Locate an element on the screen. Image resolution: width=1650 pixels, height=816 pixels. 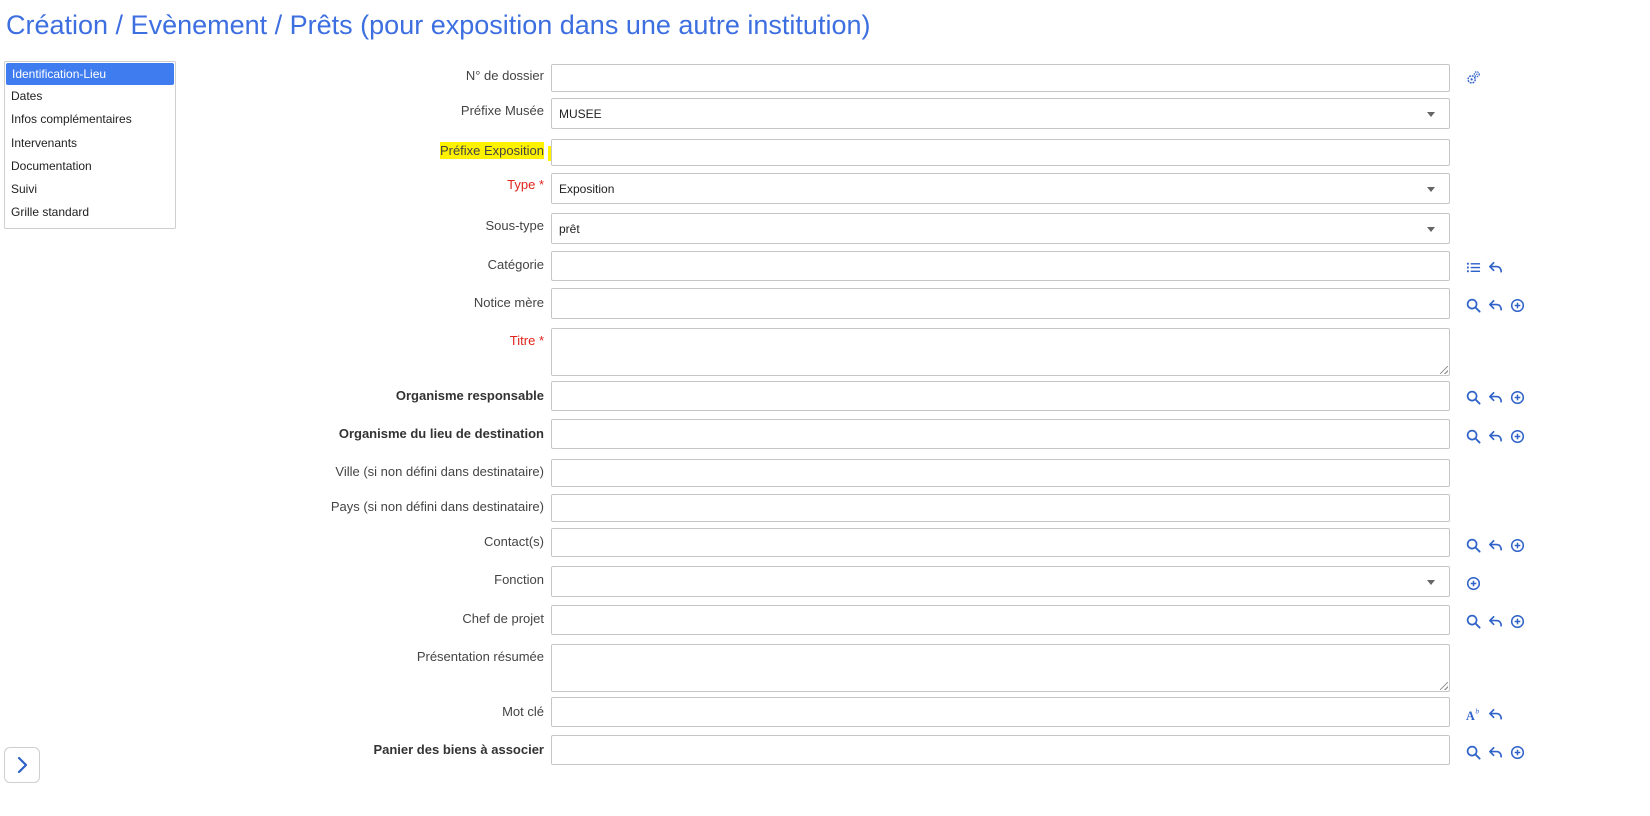
presentation-label: Présentation résumée is located at coordinates (480, 656).